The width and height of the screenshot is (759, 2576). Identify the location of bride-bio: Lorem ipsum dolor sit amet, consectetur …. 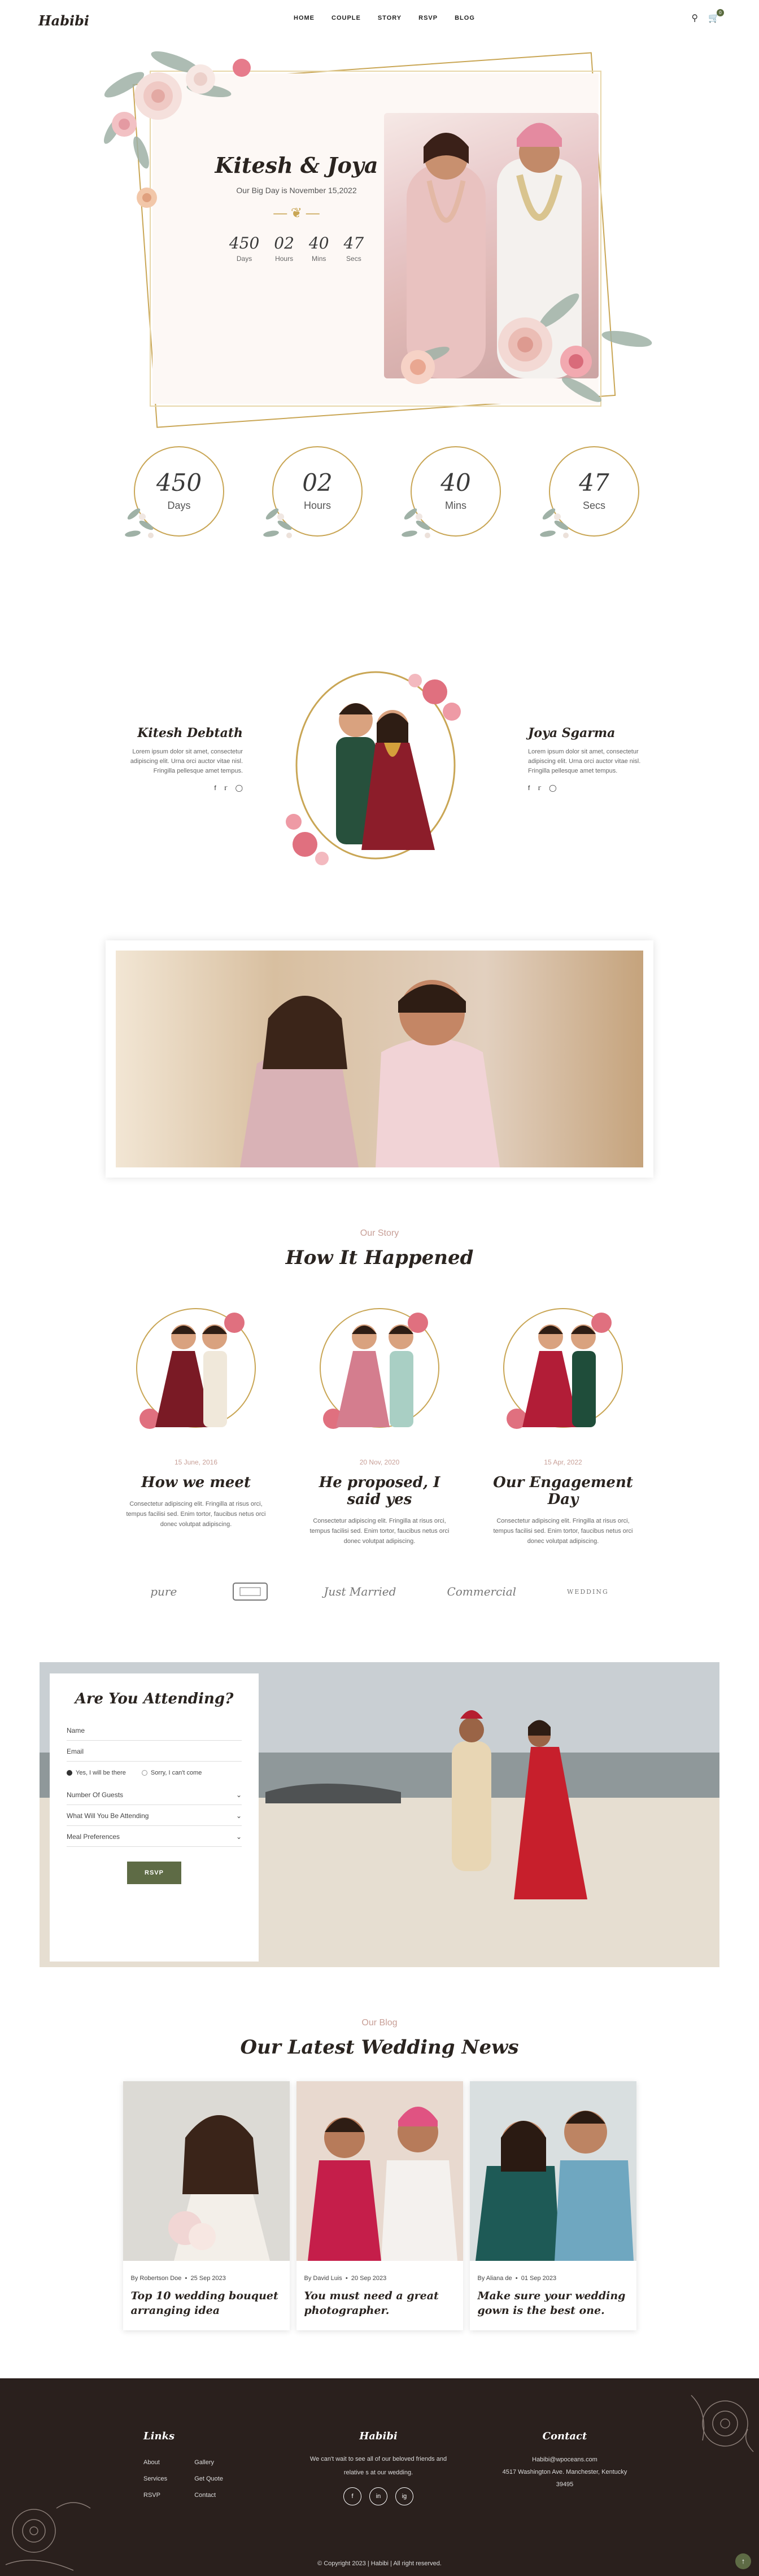
(585, 761).